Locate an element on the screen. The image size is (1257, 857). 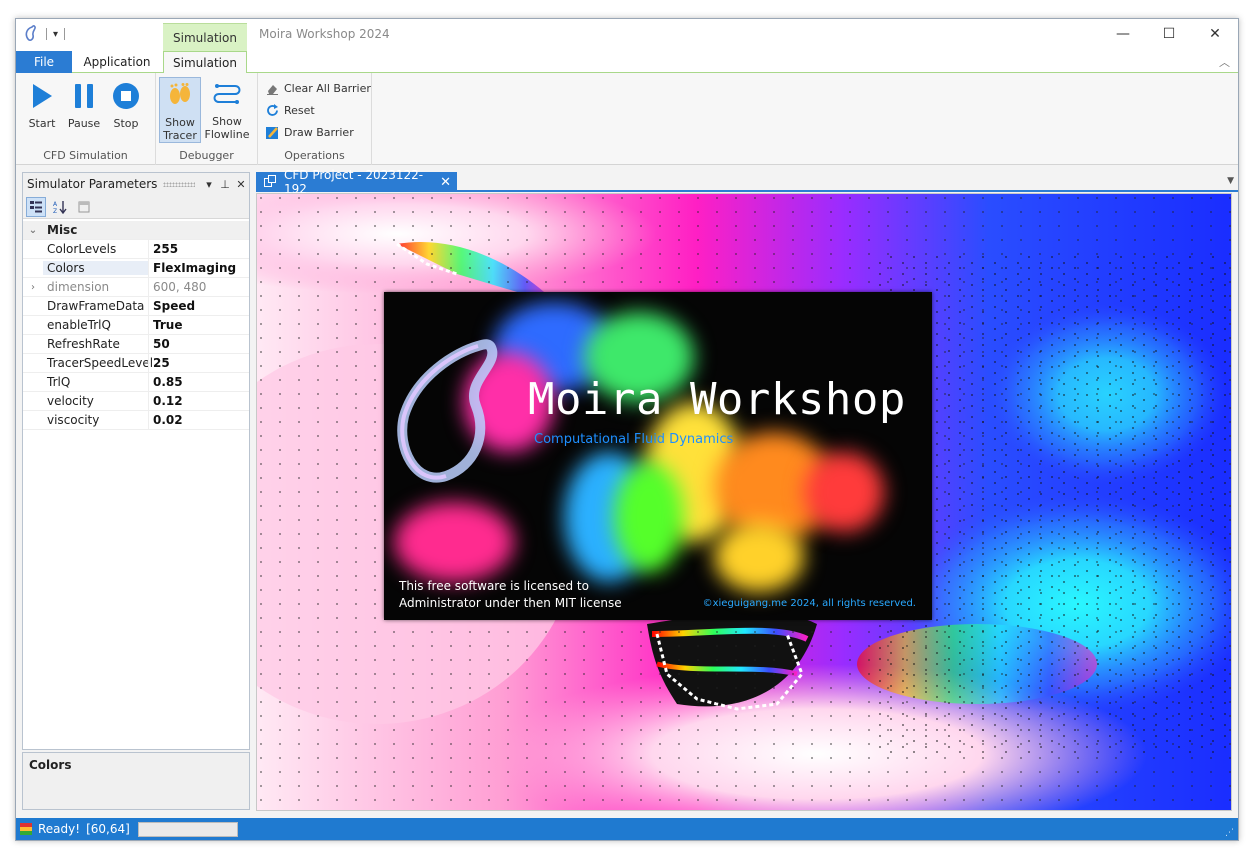
ribbon-group-cfd: Start Pause Stop CFD Simulation is located at coordinates (86, 119).